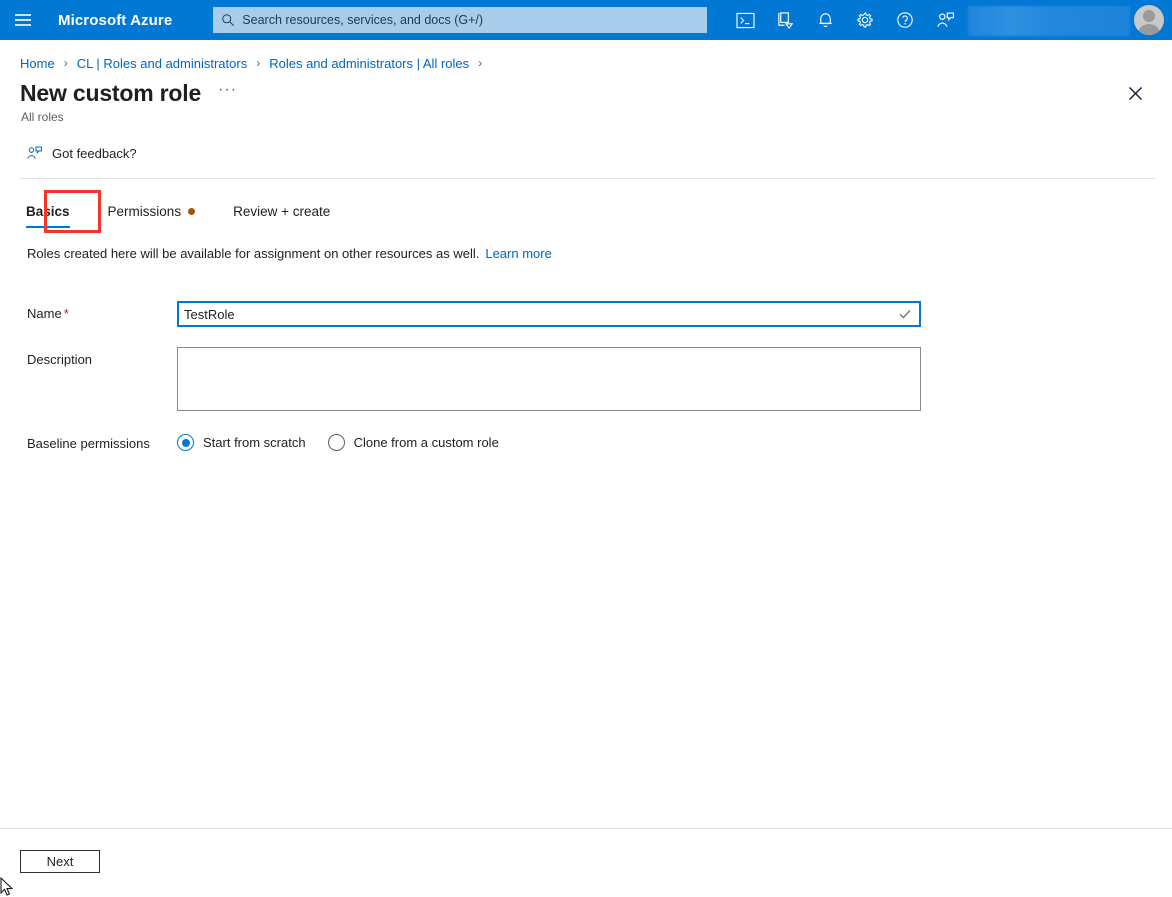 This screenshot has height=897, width=1172. Describe the element at coordinates (144, 211) in the screenshot. I see `tab-permissions-label: Permissions` at that location.